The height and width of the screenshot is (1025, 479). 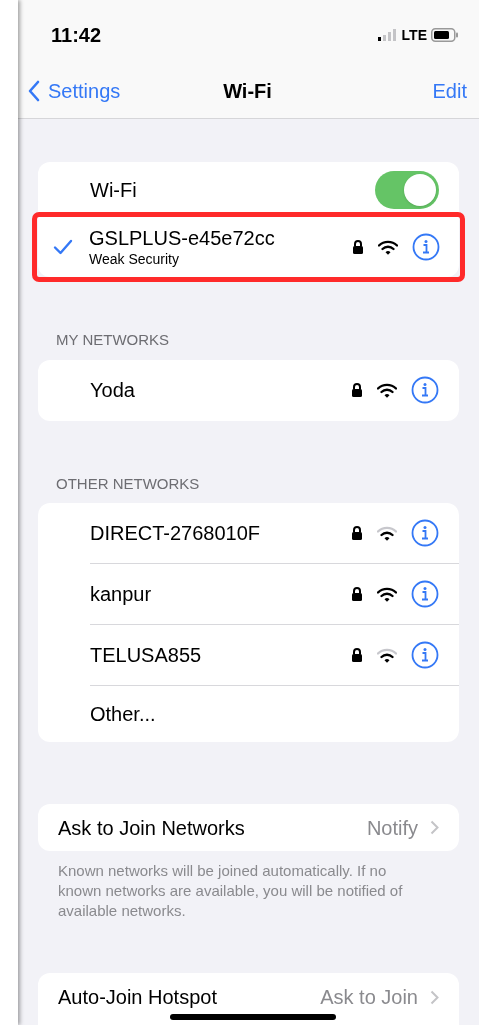 I want to click on back-chevron-icon, so click(x=34, y=91).